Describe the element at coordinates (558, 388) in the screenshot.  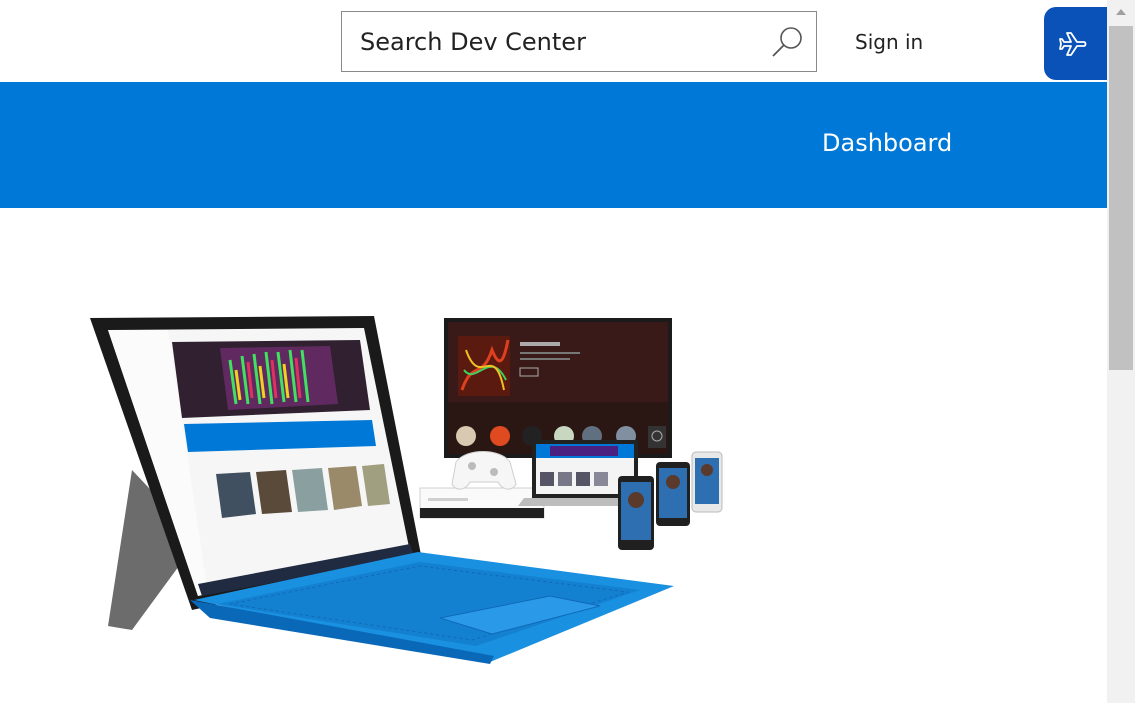
I see `tv-screen` at that location.